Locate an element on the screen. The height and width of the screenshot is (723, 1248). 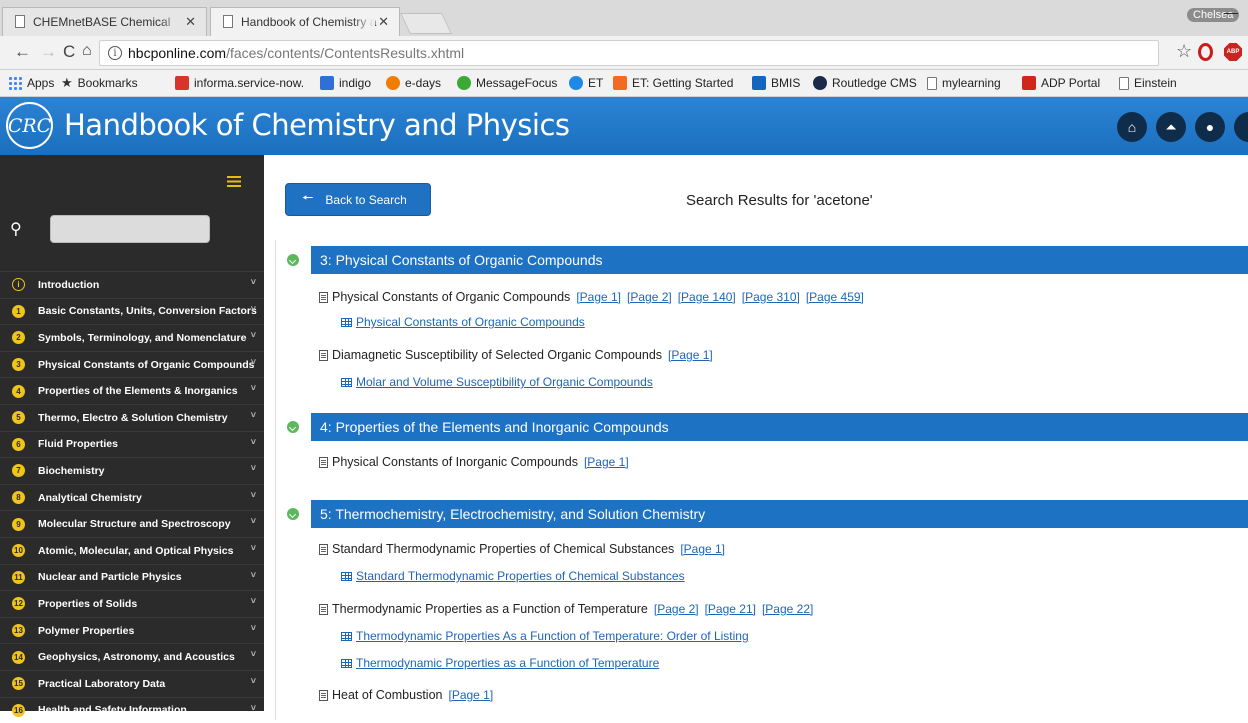
page-link: [Page 21] is located at coordinates (730, 609).